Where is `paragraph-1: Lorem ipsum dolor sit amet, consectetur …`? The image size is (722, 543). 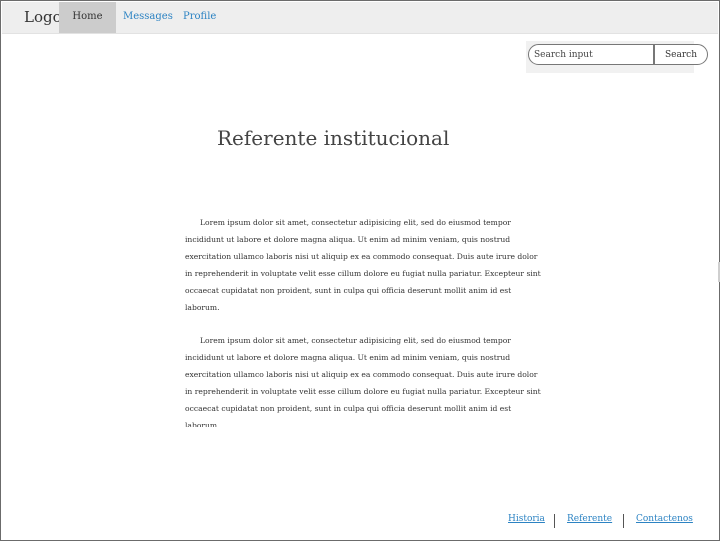
paragraph-1: Lorem ipsum dolor sit amet, consectetur … is located at coordinates (363, 265).